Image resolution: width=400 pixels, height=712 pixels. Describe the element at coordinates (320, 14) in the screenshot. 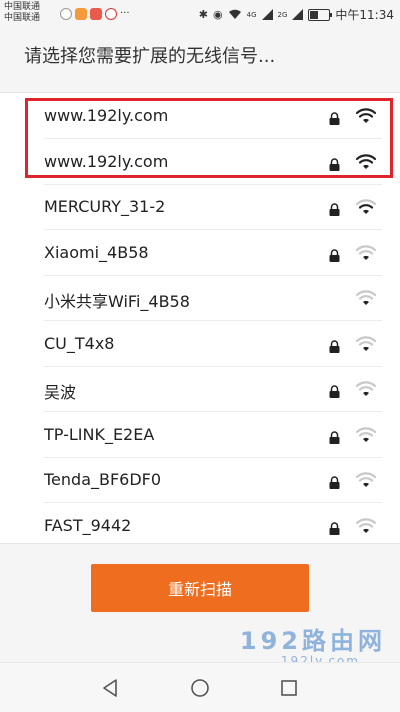

I see `battery-icon` at that location.